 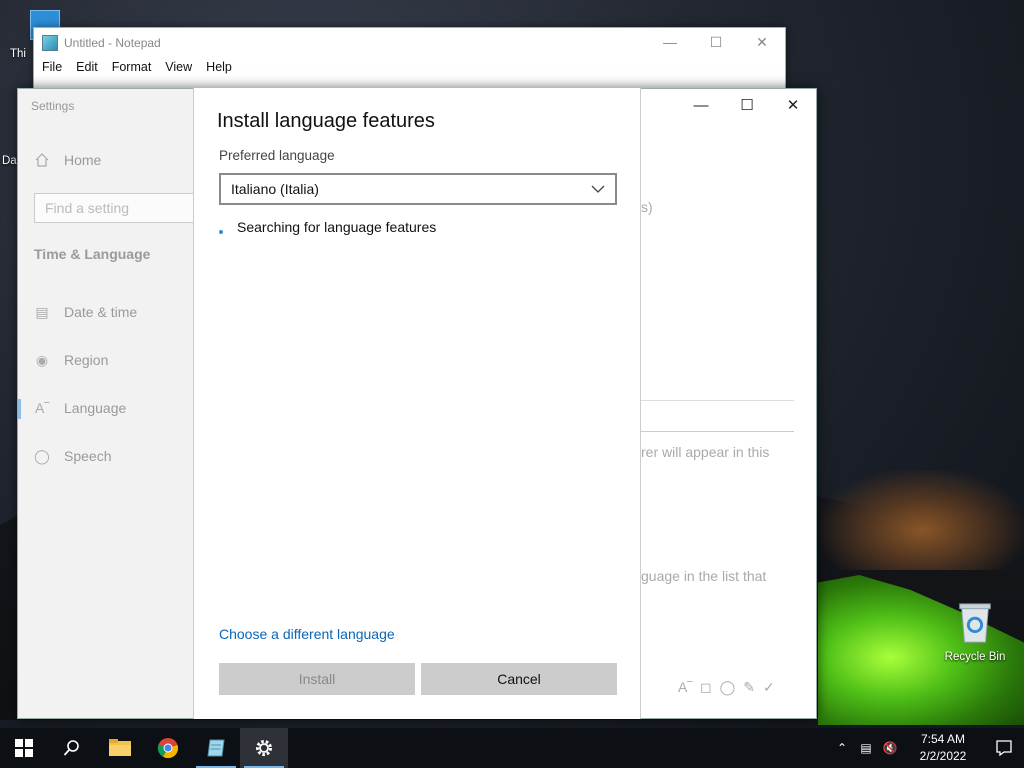 What do you see at coordinates (705, 452) in the screenshot?
I see `background-text-appear: rer will appear in this` at bounding box center [705, 452].